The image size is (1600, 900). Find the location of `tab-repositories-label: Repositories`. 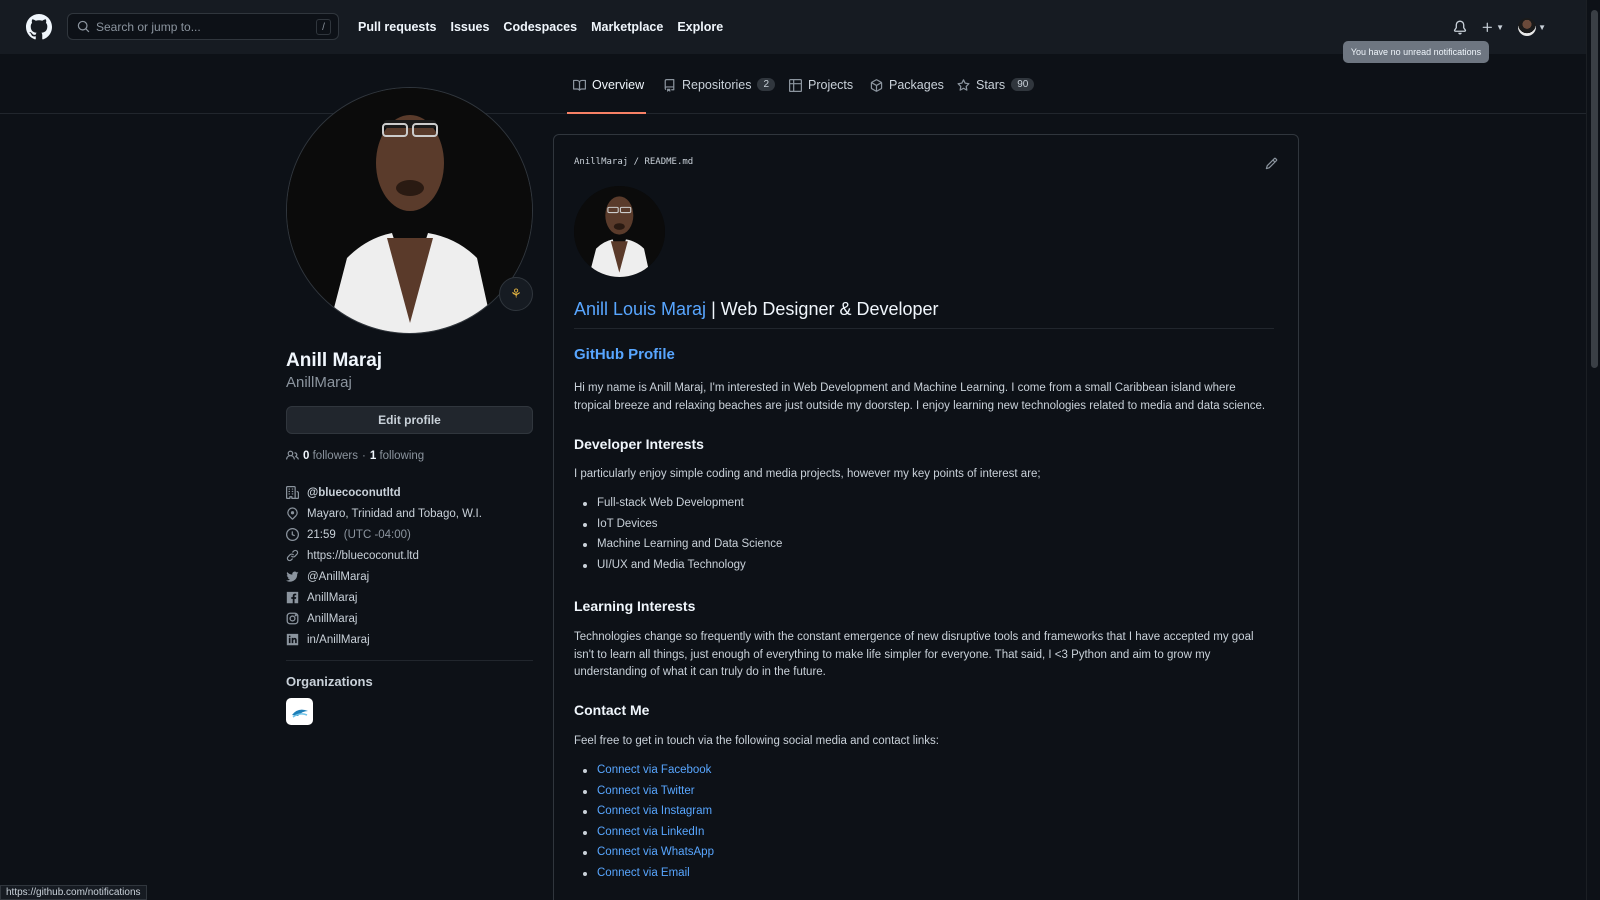

tab-repositories-label: Repositories is located at coordinates (717, 85).